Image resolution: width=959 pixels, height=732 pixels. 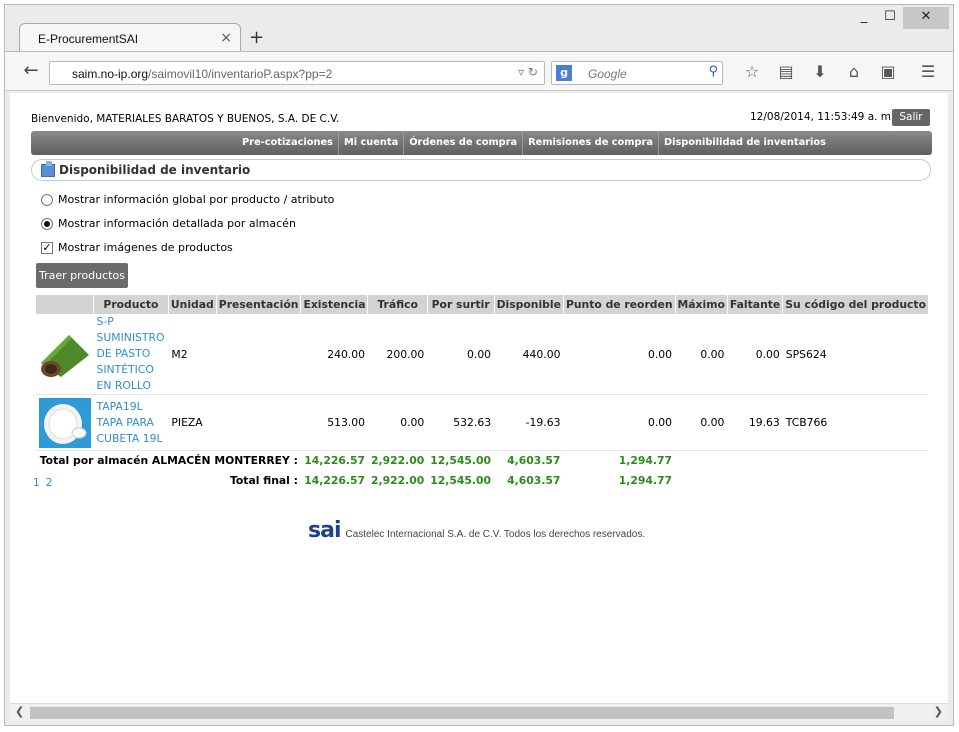 I want to click on grass-roll-image, so click(x=64, y=354).